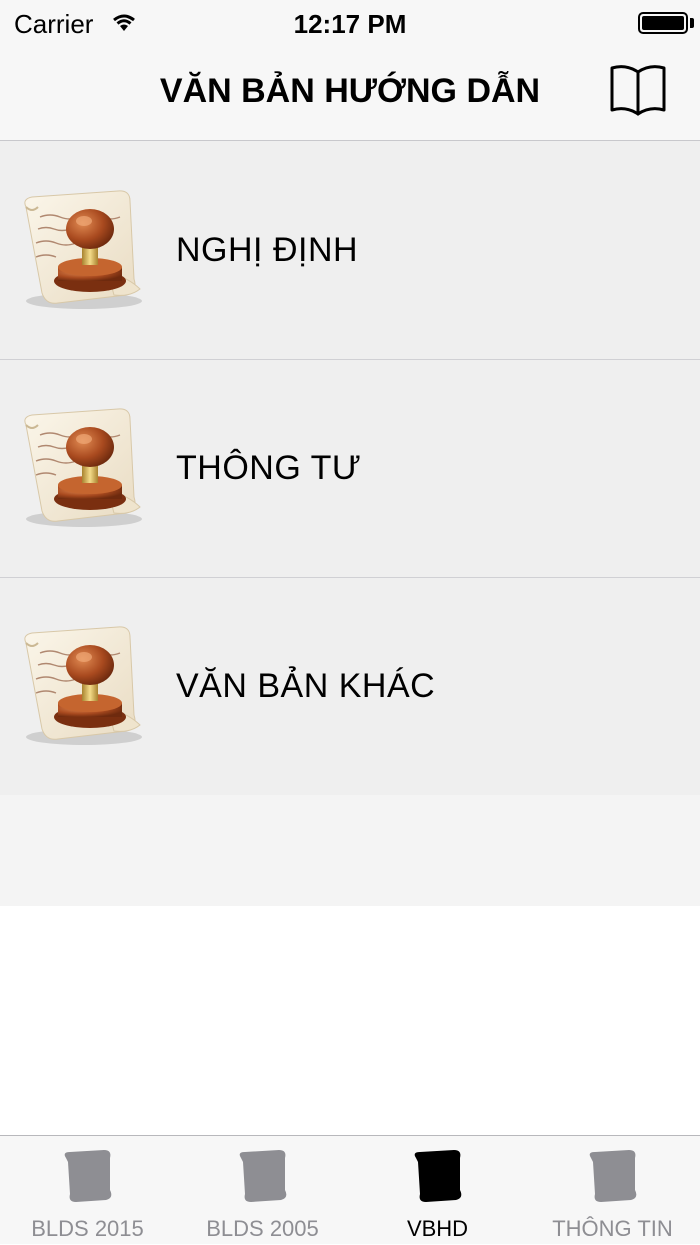 This screenshot has width=700, height=1245. I want to click on tab-thong-tin: THÔNG TIN, so click(612, 1190).